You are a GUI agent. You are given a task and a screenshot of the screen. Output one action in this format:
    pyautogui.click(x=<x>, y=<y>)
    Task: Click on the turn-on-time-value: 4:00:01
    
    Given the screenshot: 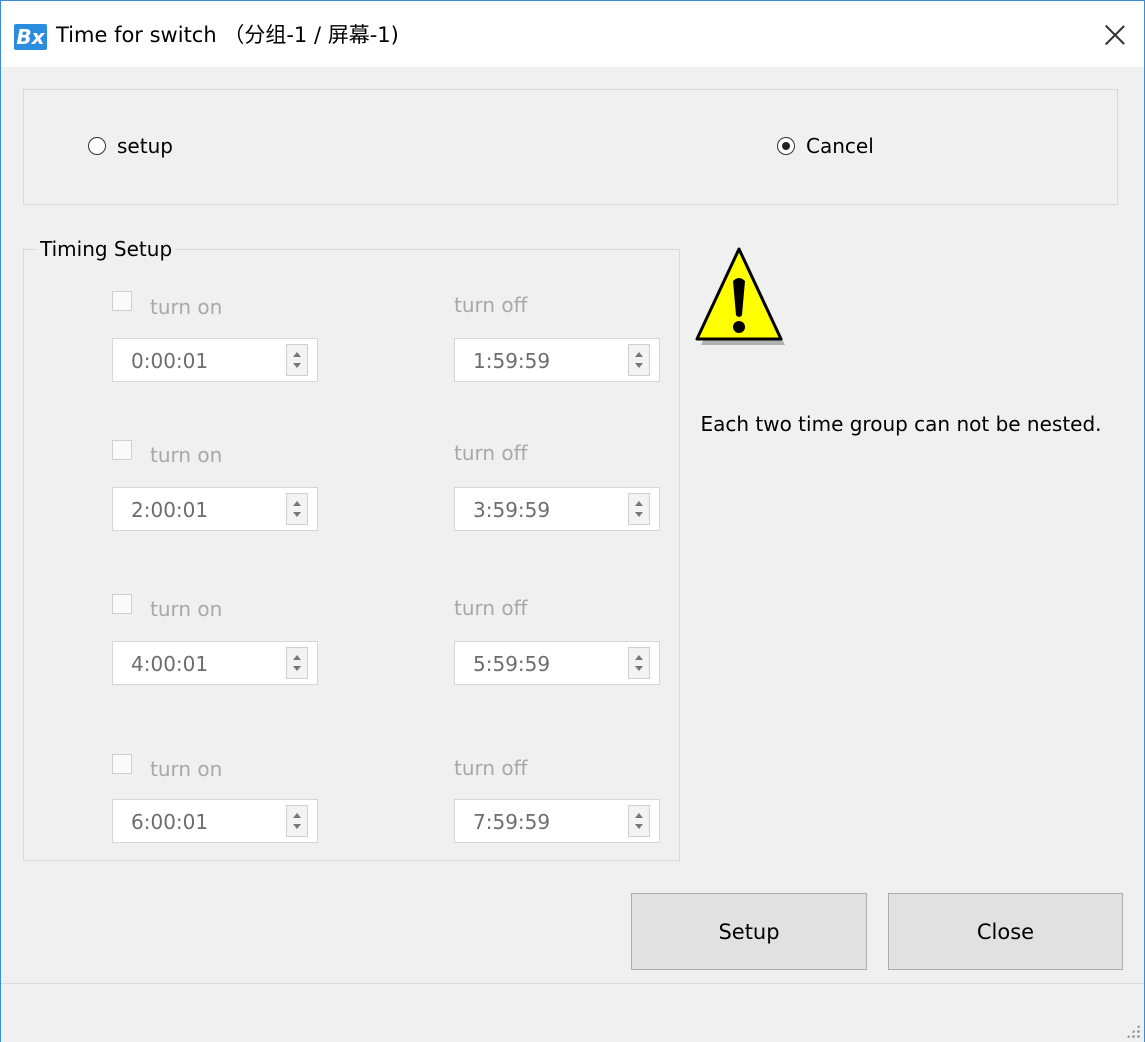 What is the action you would take?
    pyautogui.click(x=170, y=664)
    